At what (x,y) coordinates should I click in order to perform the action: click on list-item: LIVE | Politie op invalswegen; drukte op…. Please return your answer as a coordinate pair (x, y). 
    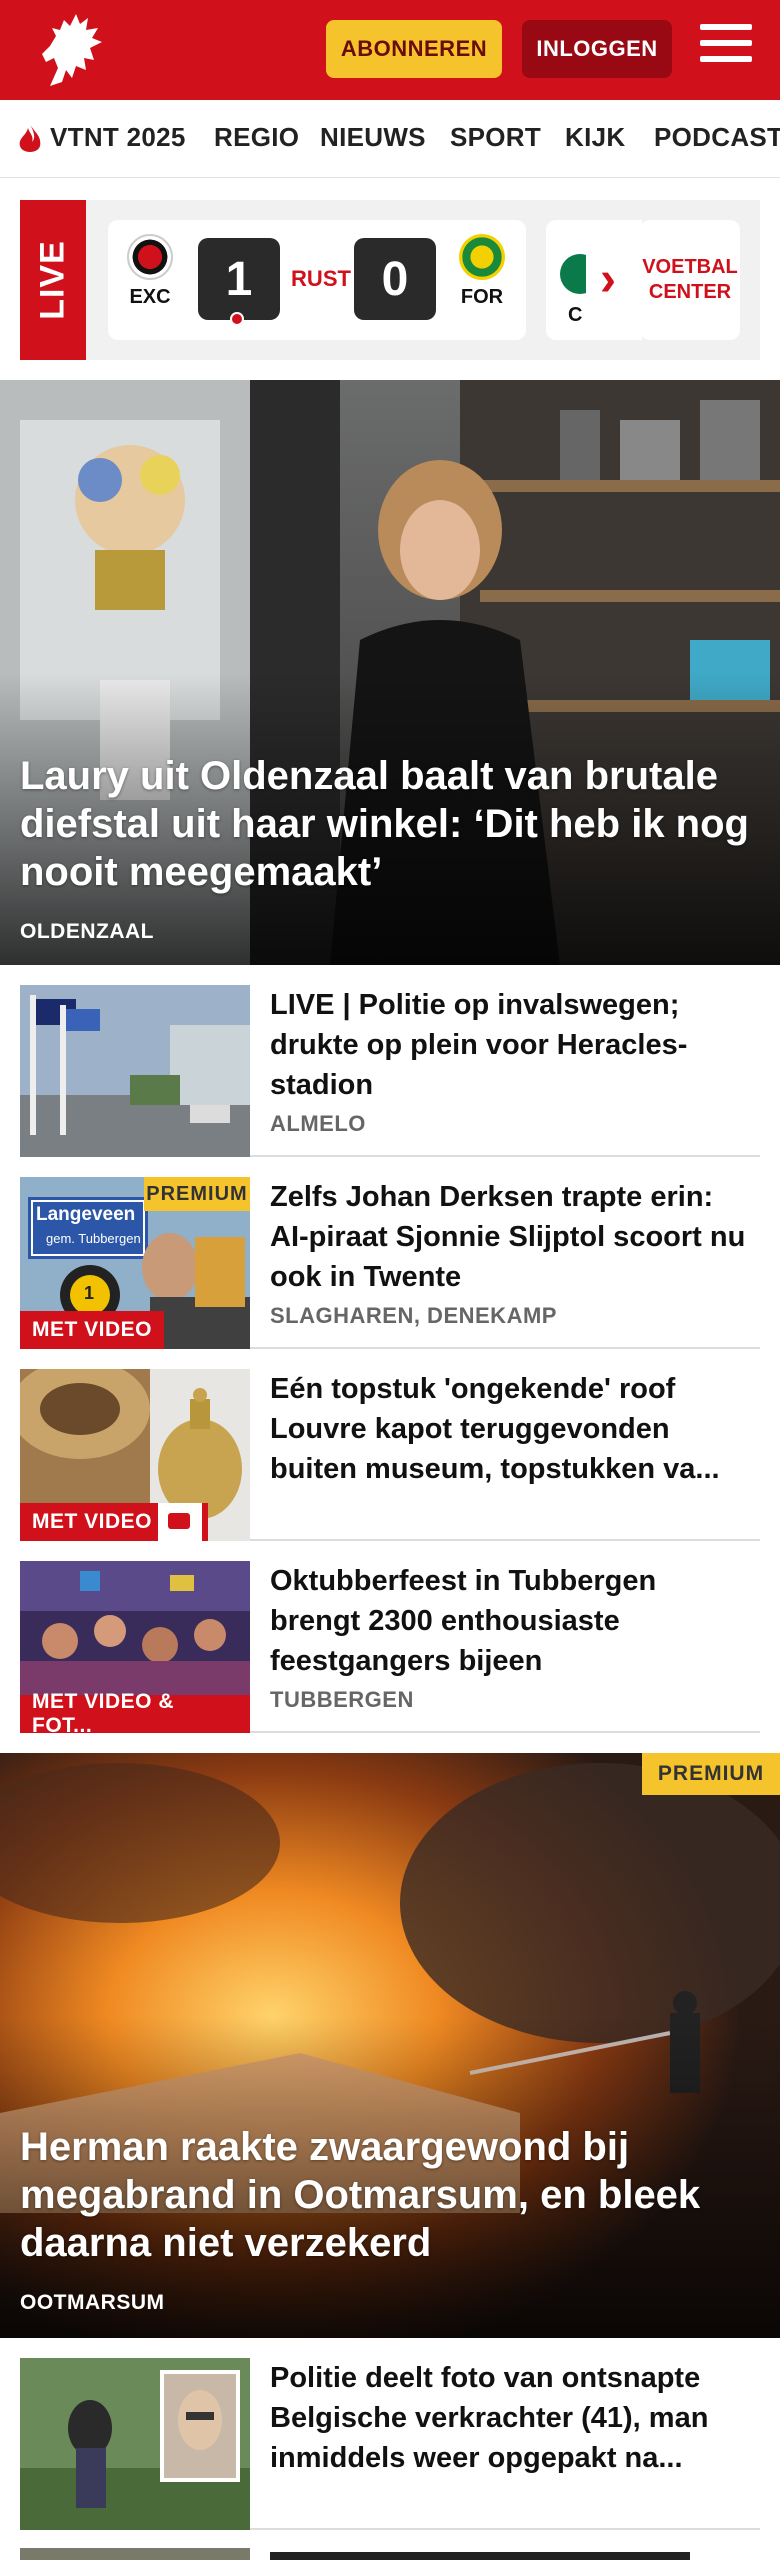
    Looking at the image, I should click on (390, 1061).